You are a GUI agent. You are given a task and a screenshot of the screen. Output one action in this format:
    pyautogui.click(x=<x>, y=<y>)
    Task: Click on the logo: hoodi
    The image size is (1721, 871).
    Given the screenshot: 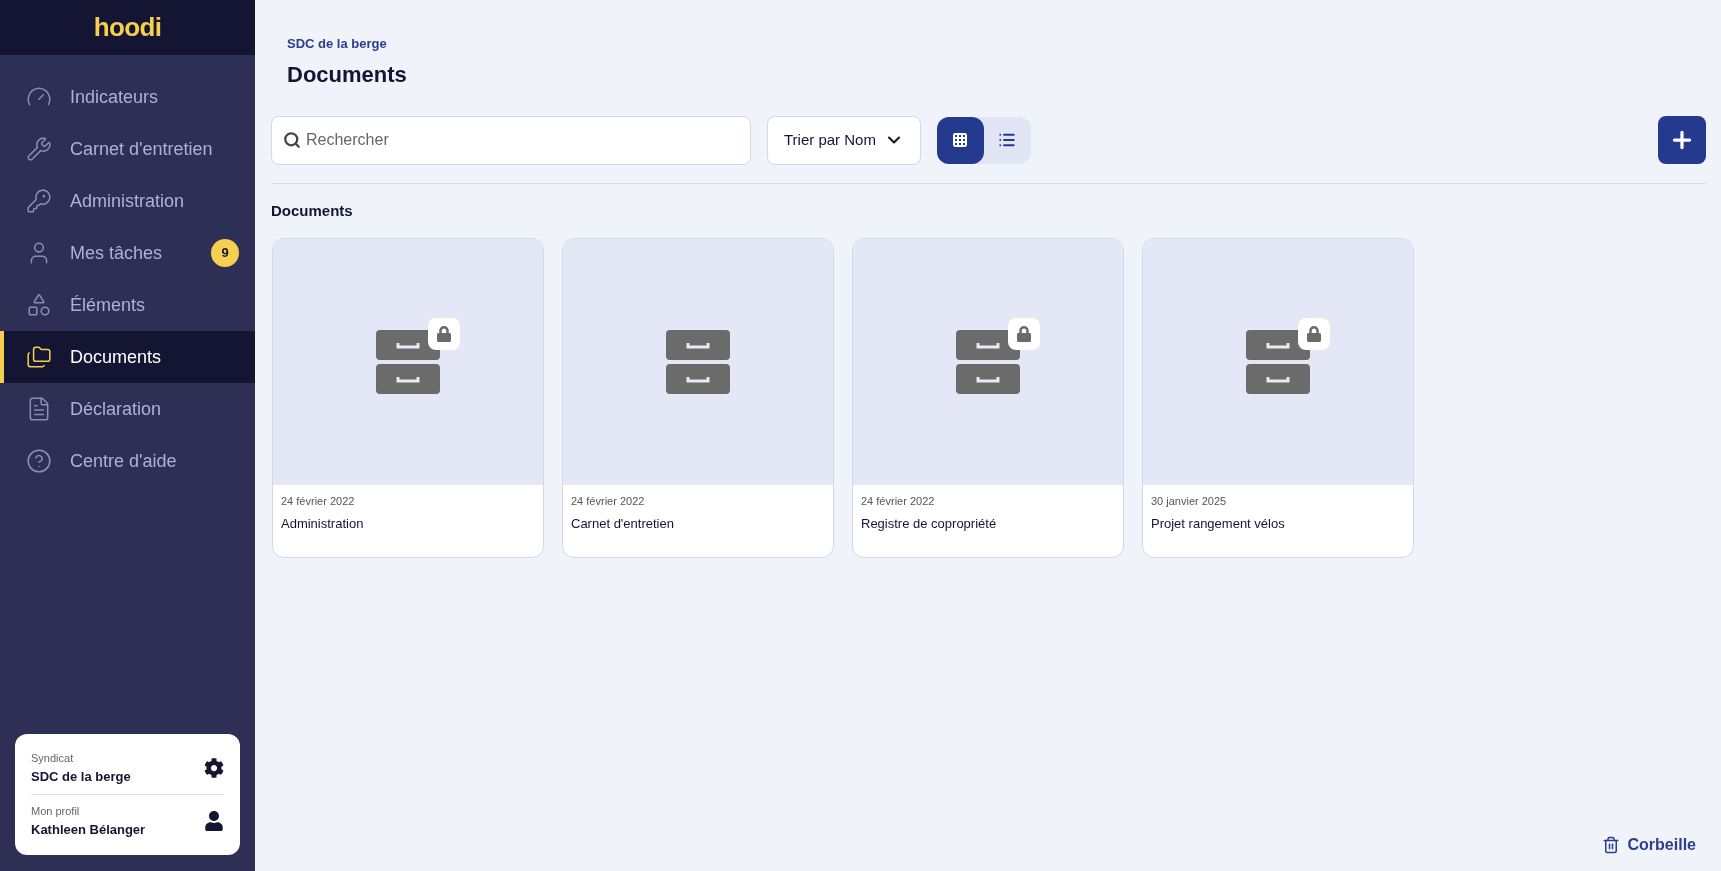 What is the action you would take?
    pyautogui.click(x=127, y=27)
    